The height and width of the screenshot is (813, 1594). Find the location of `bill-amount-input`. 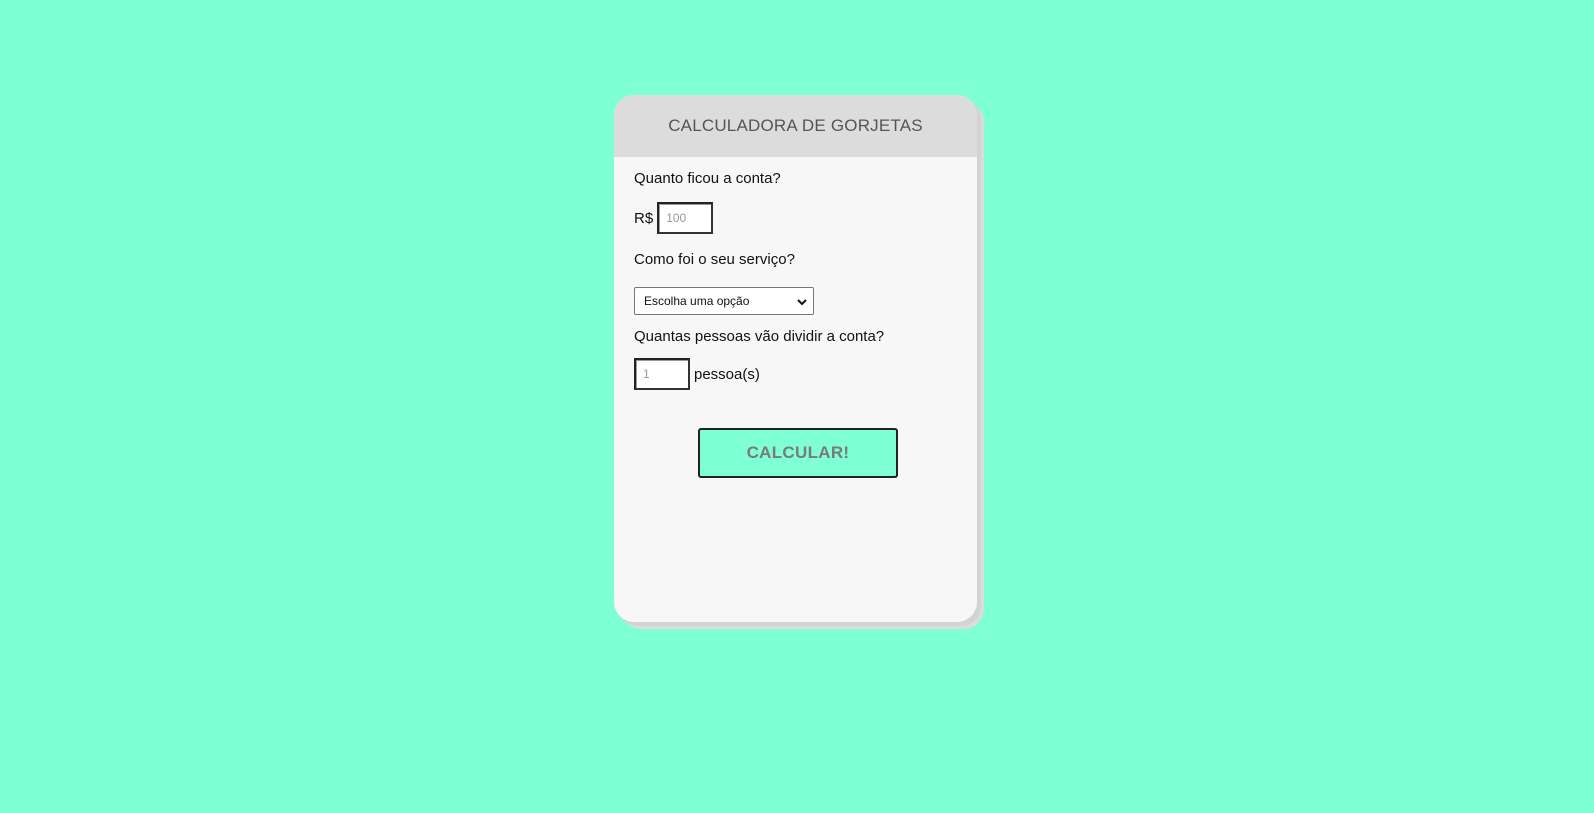

bill-amount-input is located at coordinates (685, 218).